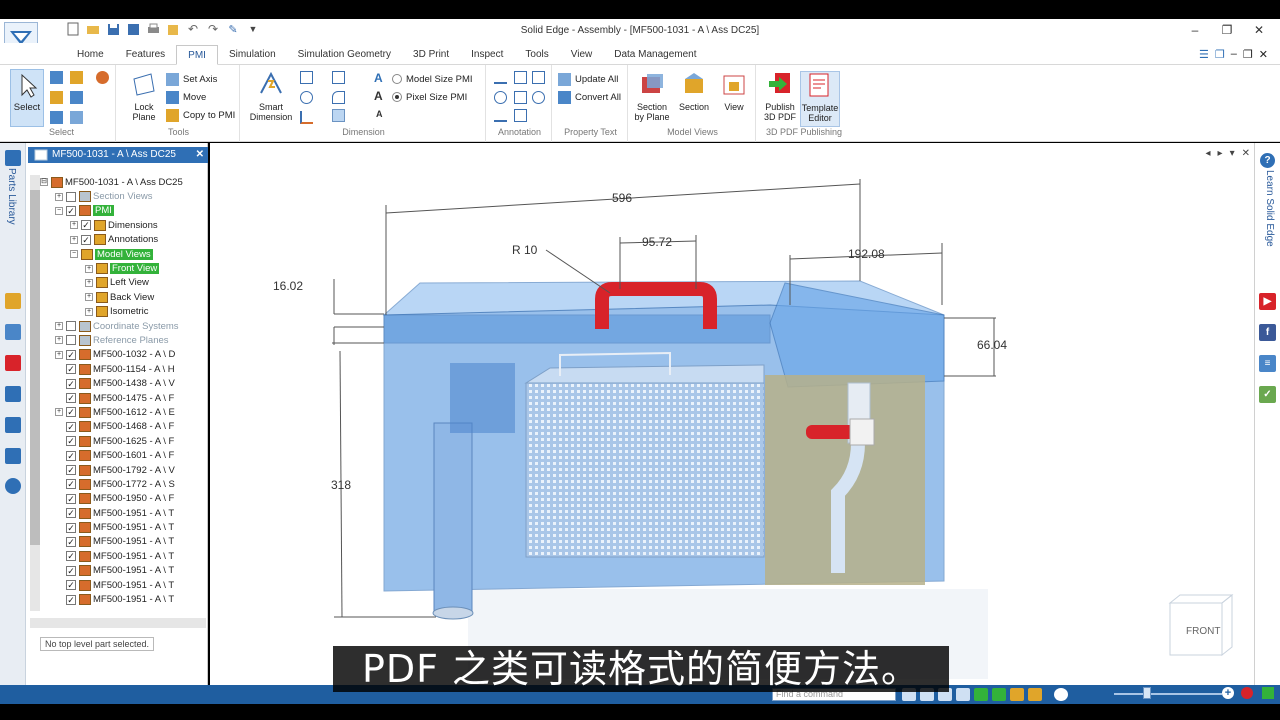  What do you see at coordinates (1061, 694) in the screenshot?
I see `zoom-out-icon` at bounding box center [1061, 694].